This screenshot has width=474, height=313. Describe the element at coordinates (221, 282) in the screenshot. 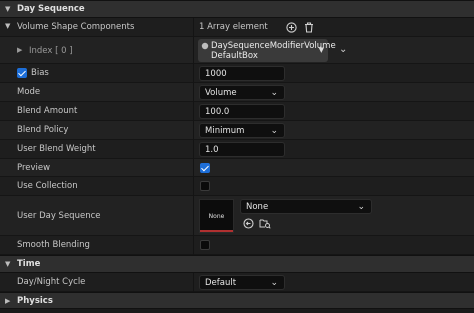

I see `day-night-cycle-value: Default` at that location.